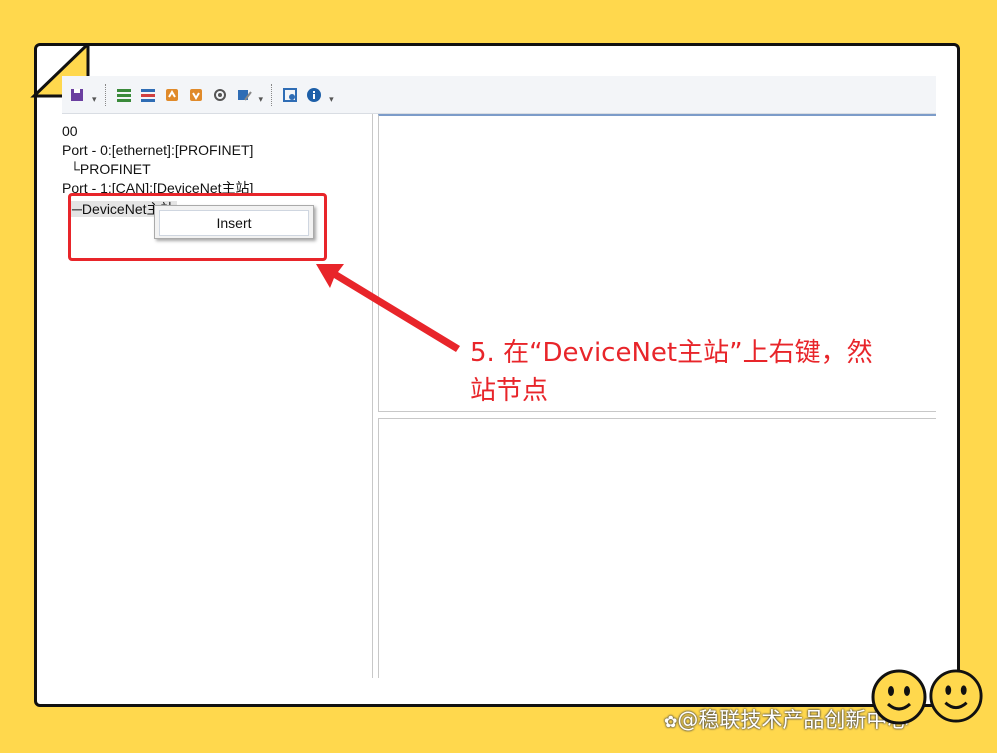  I want to click on annotation-text: 5. 在“DeviceNet主站”上右键，然 站节点, so click(703, 372).